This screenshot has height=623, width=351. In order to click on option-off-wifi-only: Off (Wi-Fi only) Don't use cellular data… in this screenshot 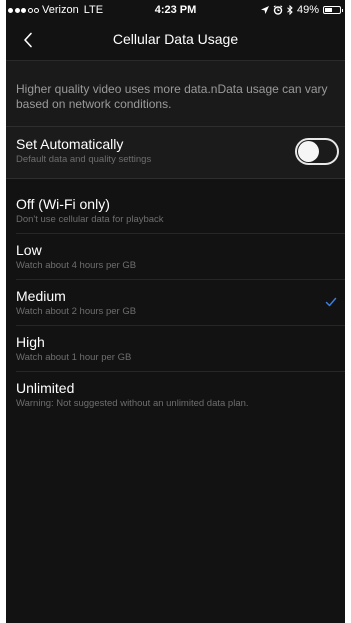, I will do `click(180, 211)`.